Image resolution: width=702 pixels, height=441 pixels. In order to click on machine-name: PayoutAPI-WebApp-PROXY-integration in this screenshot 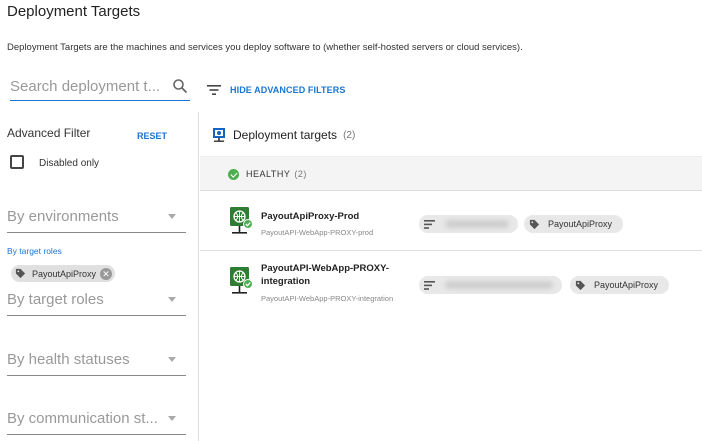, I will do `click(325, 275)`.